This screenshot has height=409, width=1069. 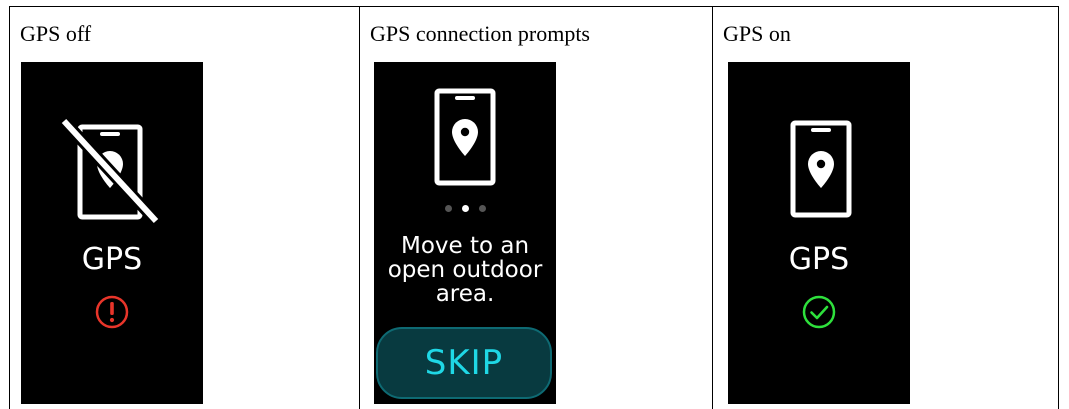 I want to click on pager-dot-active, so click(x=465, y=208).